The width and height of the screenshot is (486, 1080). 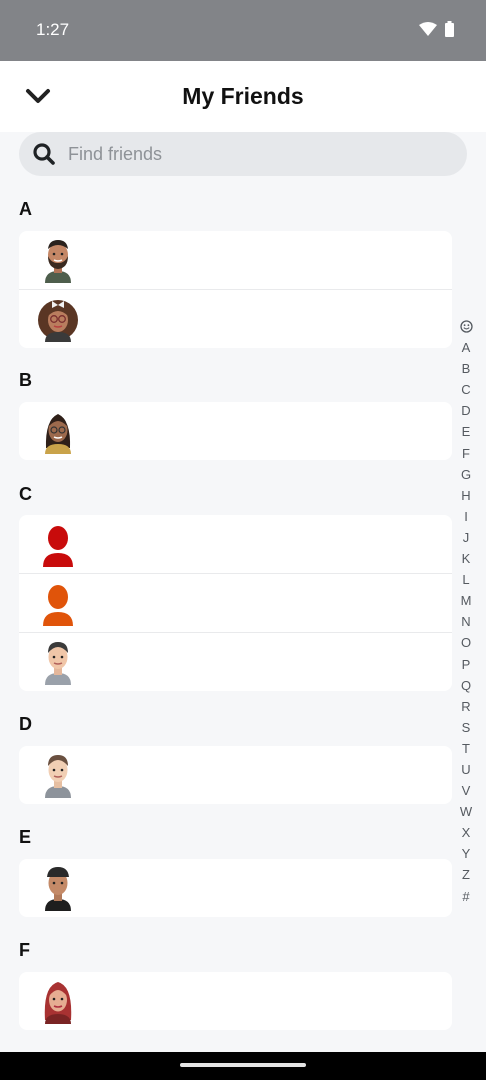 What do you see at coordinates (58, 546) in the screenshot?
I see `avatar-silhouette-red` at bounding box center [58, 546].